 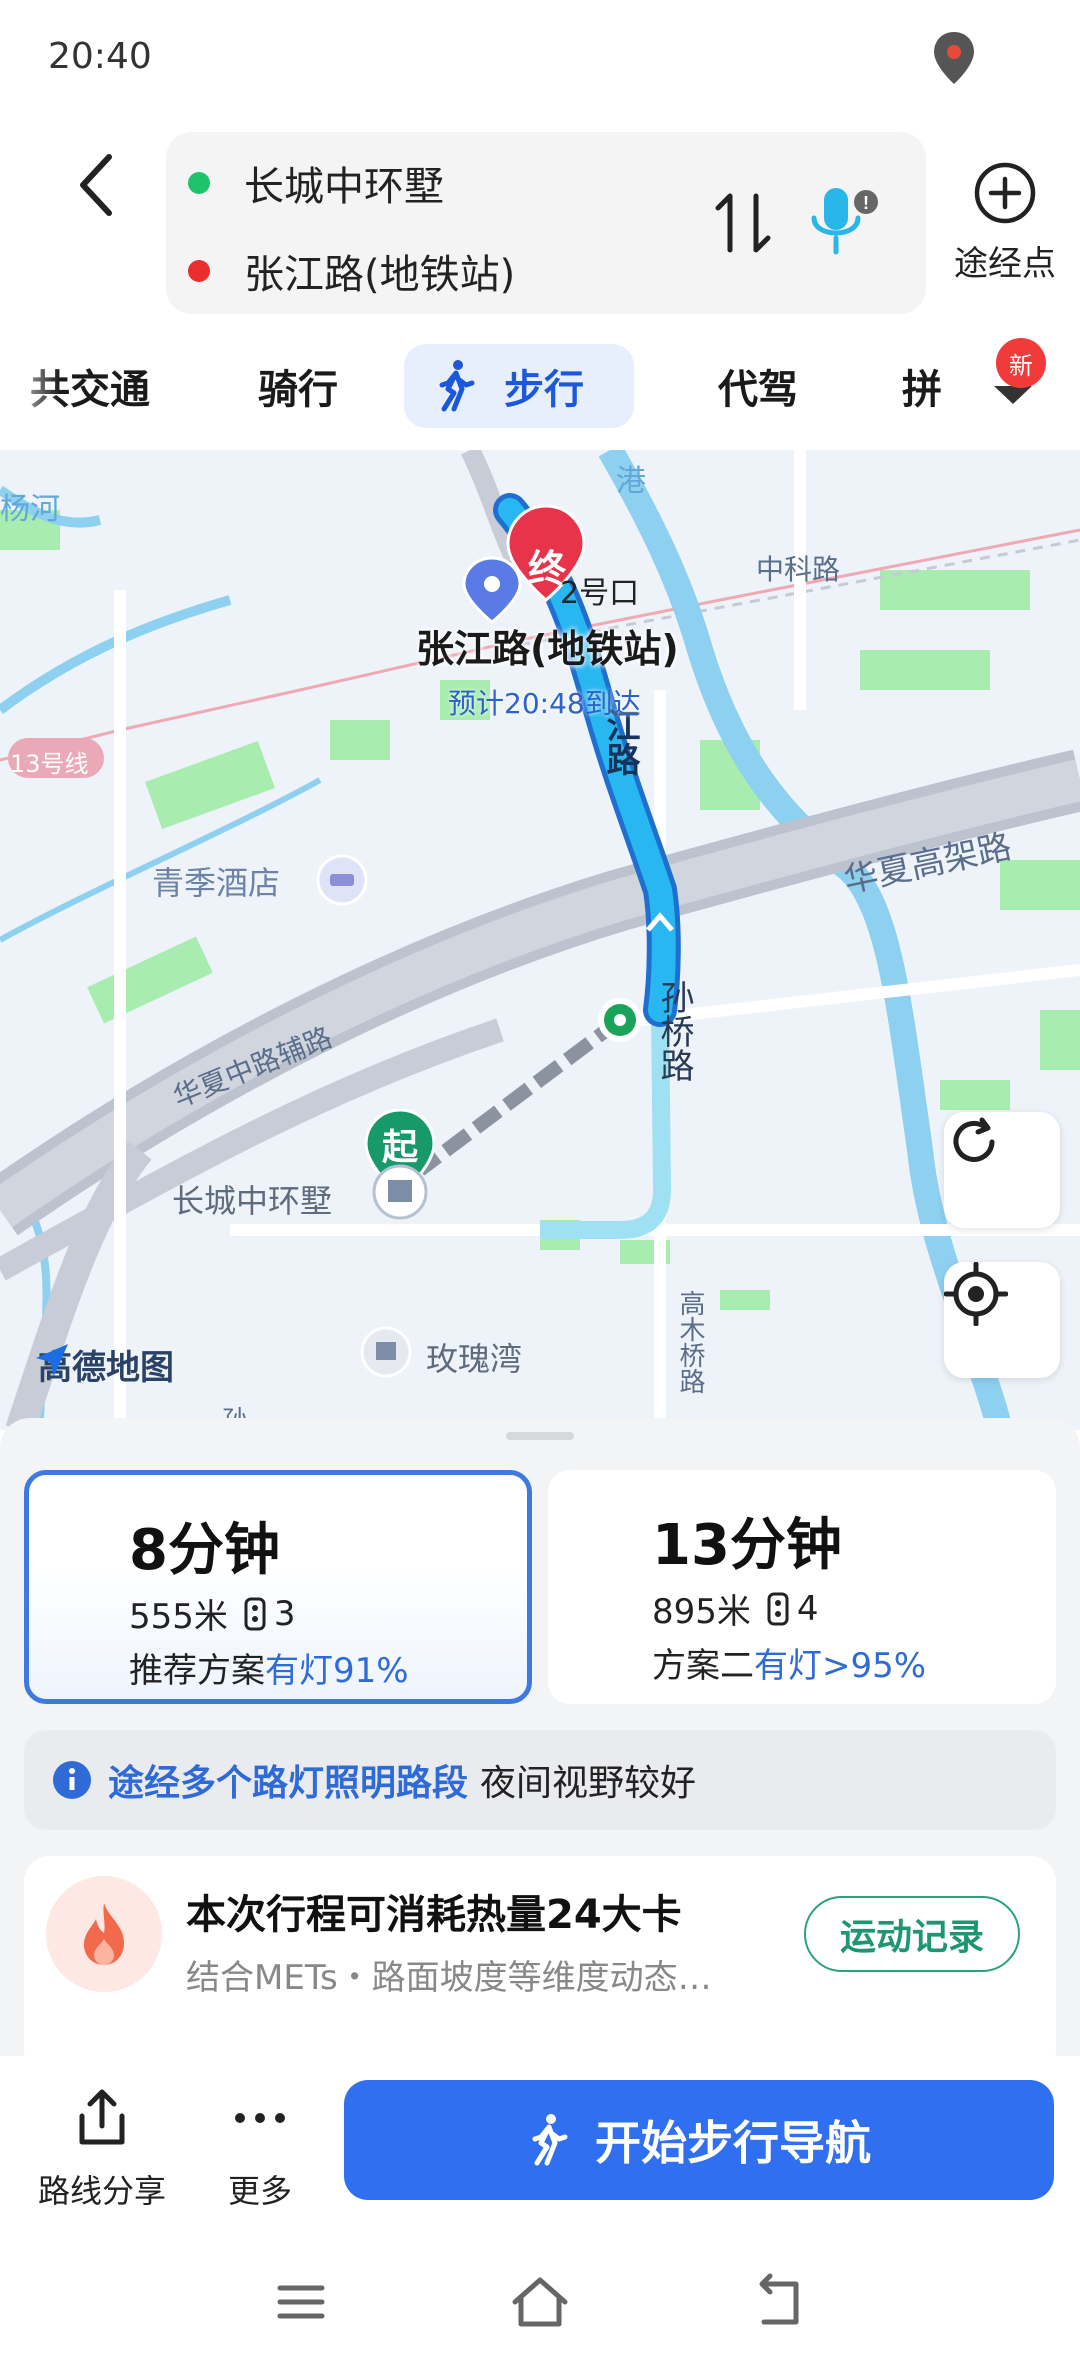 I want to click on fire-icon-wrap, so click(x=104, y=1934).